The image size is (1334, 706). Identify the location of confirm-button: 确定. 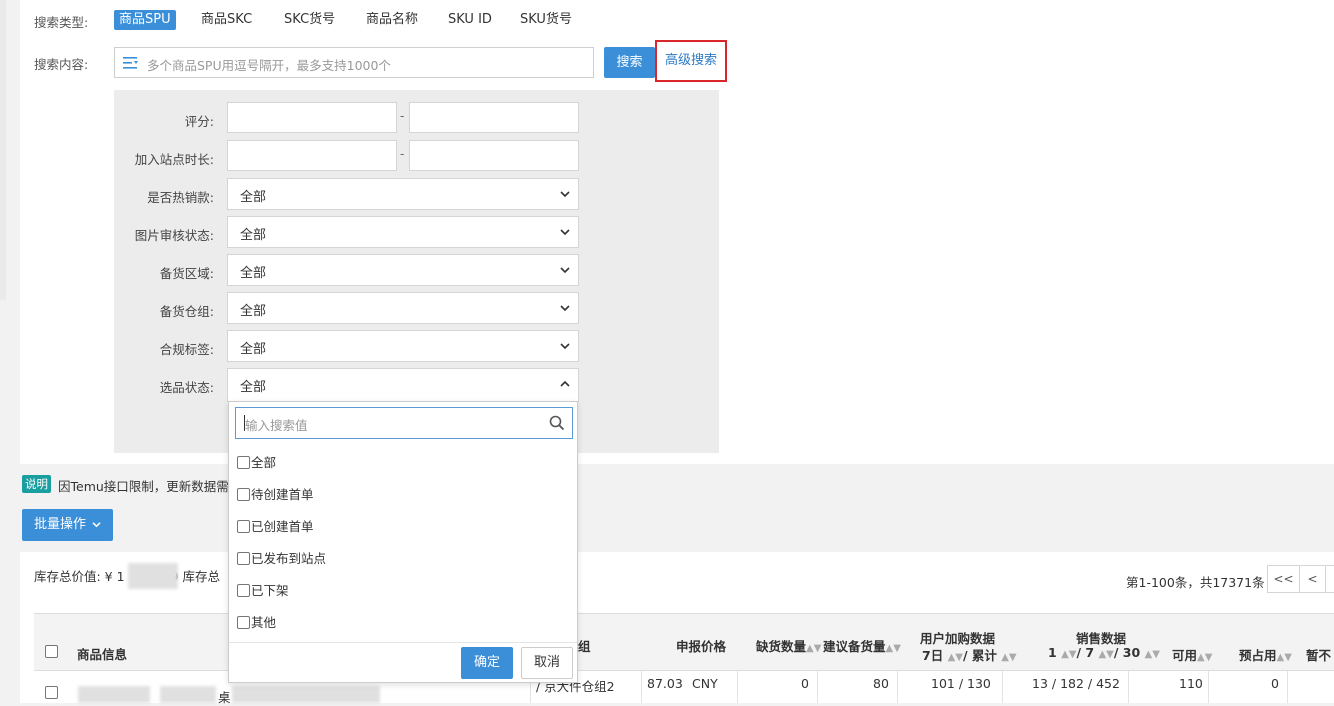
(487, 663).